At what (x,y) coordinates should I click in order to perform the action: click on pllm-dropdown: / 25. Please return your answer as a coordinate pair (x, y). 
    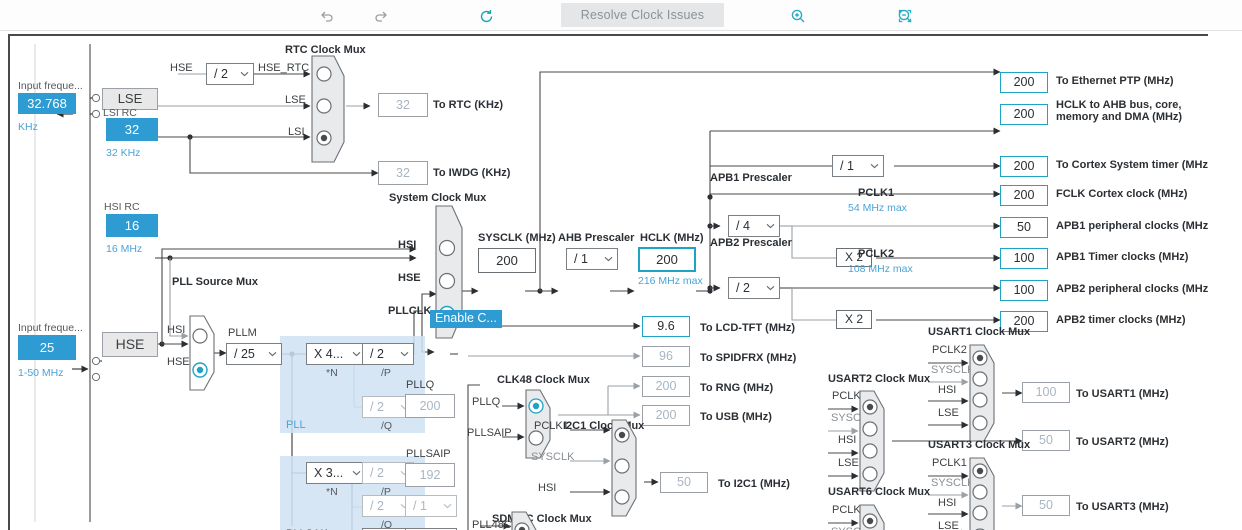
    Looking at the image, I should click on (254, 354).